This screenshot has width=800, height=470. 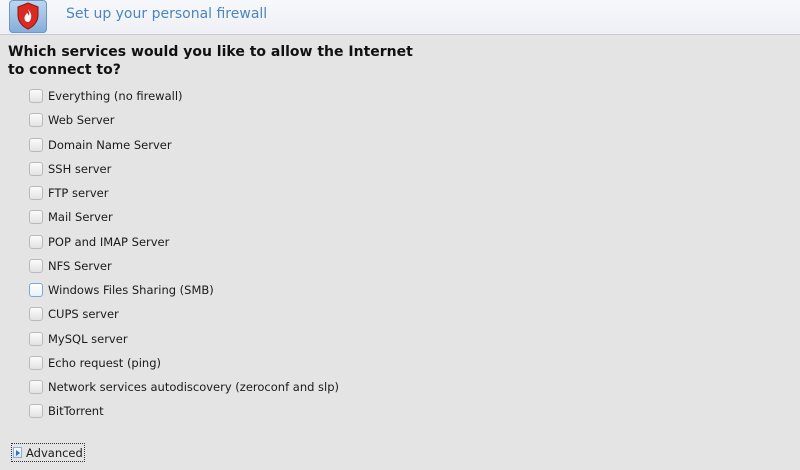 I want to click on option-label: SSH server, so click(x=80, y=168).